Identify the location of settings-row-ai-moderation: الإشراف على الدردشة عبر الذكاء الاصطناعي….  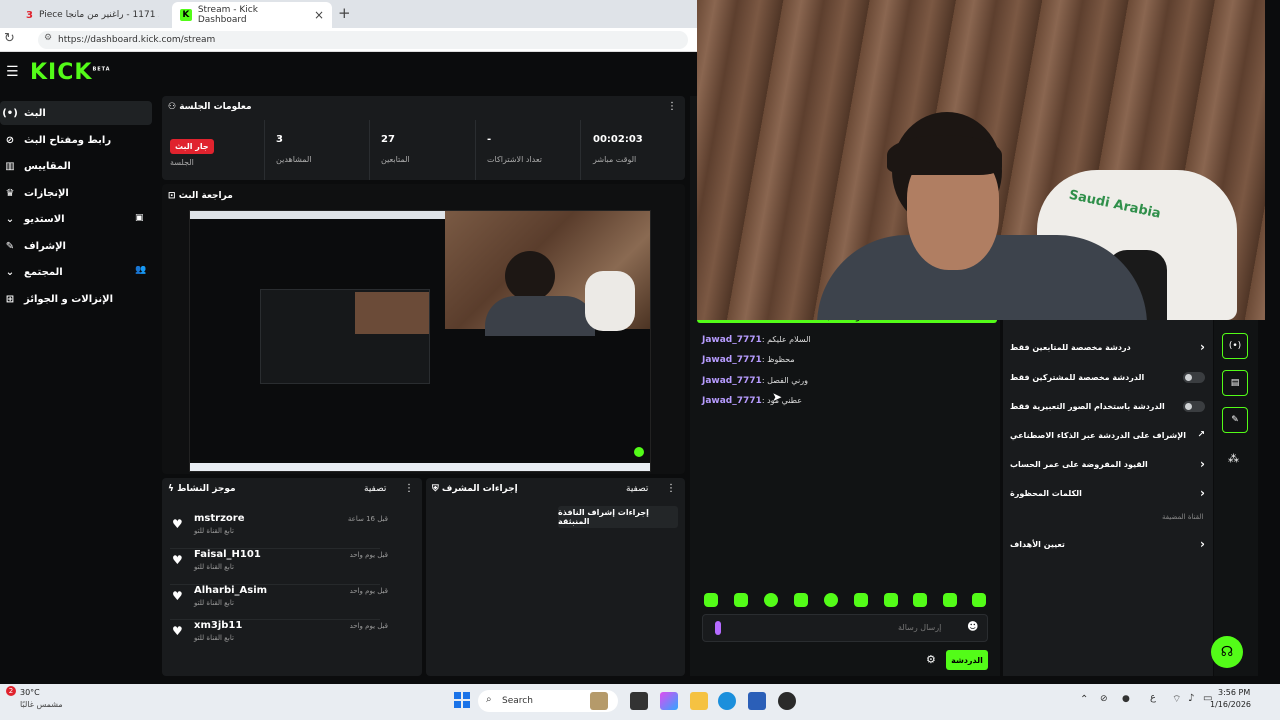
(1107, 435).